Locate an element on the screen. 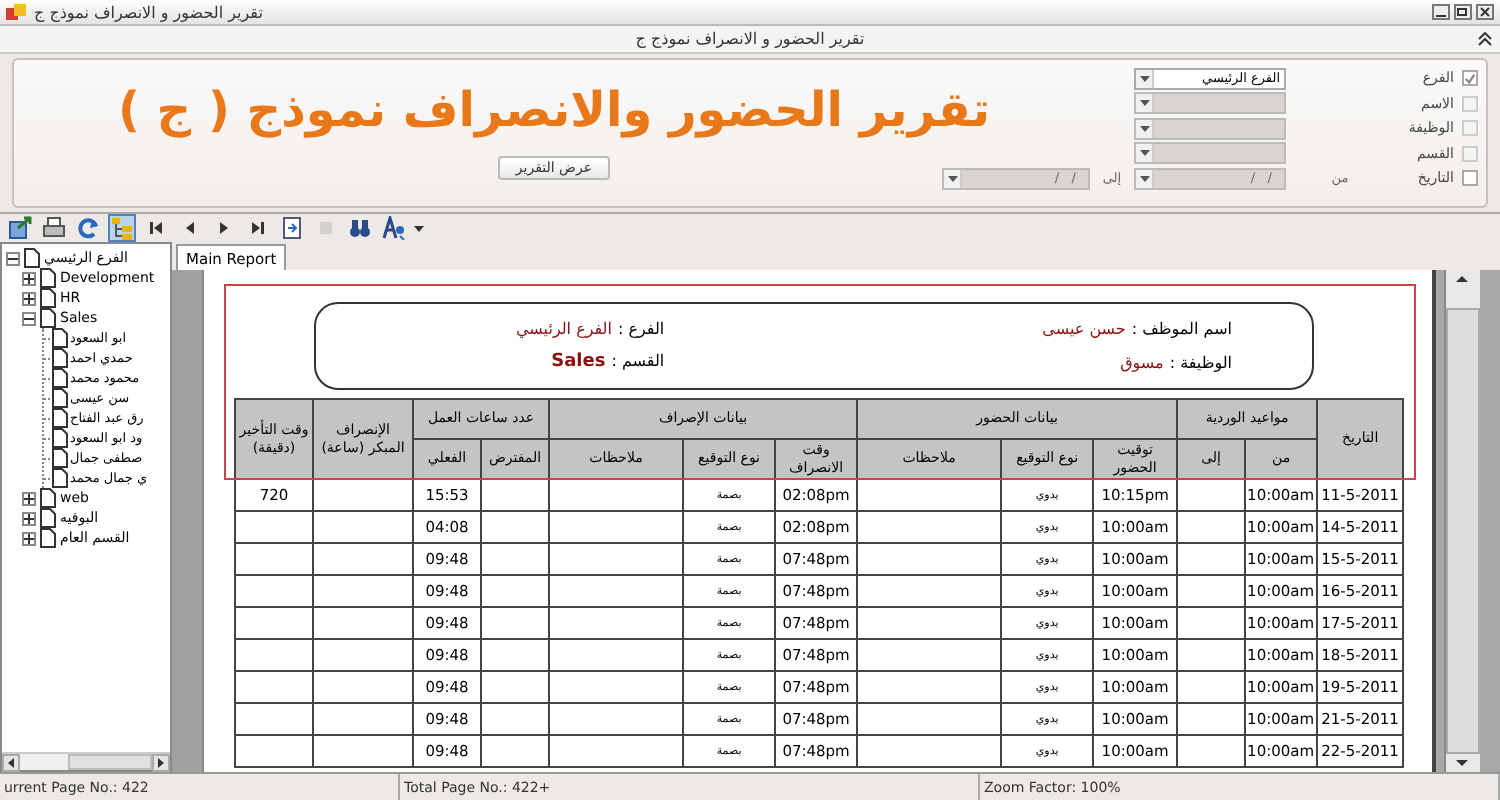 The width and height of the screenshot is (1500, 800). refresh-icon is located at coordinates (88, 228).